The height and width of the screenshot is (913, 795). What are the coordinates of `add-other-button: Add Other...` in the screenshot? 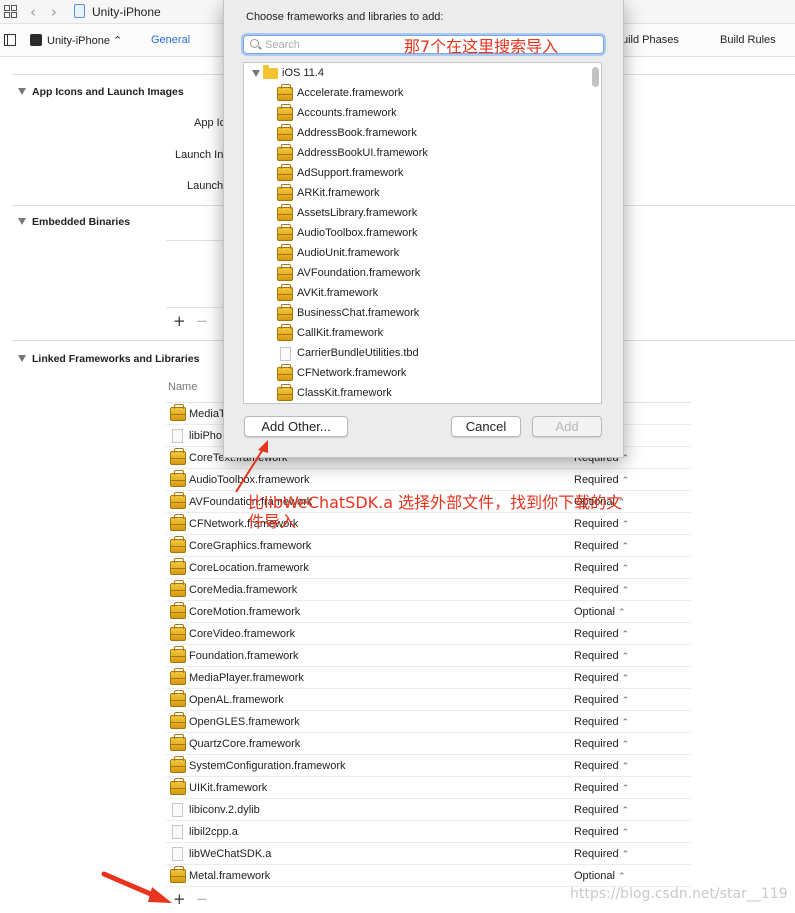 It's located at (296, 426).